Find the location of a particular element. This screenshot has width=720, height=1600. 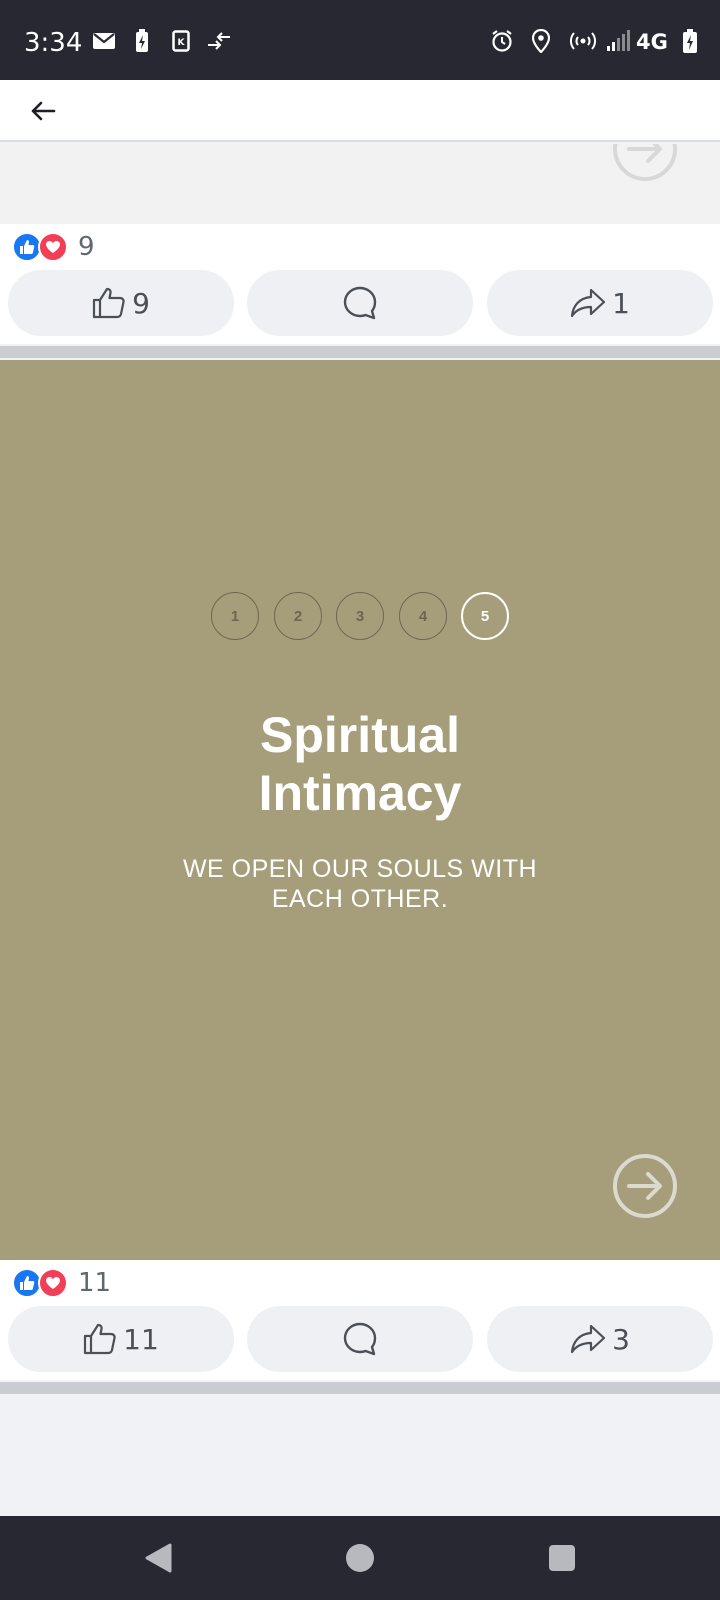

share-button: 1 is located at coordinates (600, 303).